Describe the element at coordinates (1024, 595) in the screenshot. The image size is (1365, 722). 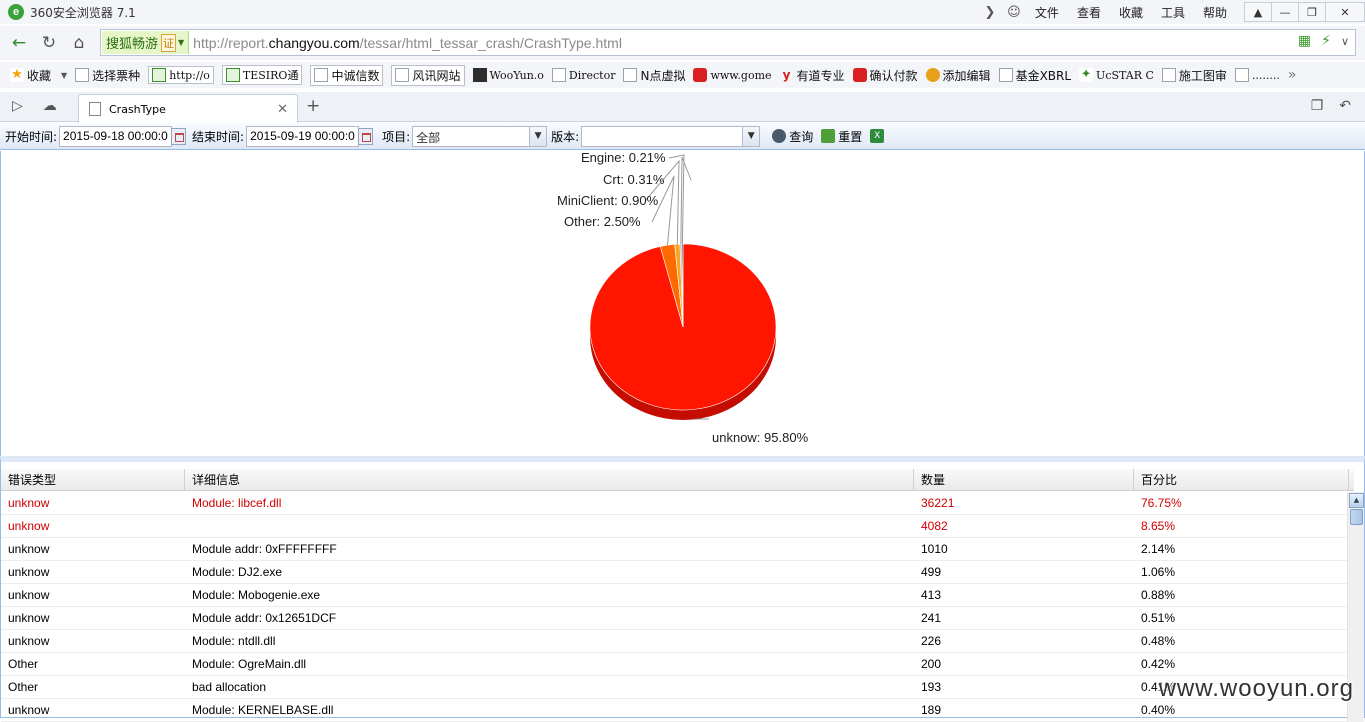
I see `cell-count: 413` at that location.